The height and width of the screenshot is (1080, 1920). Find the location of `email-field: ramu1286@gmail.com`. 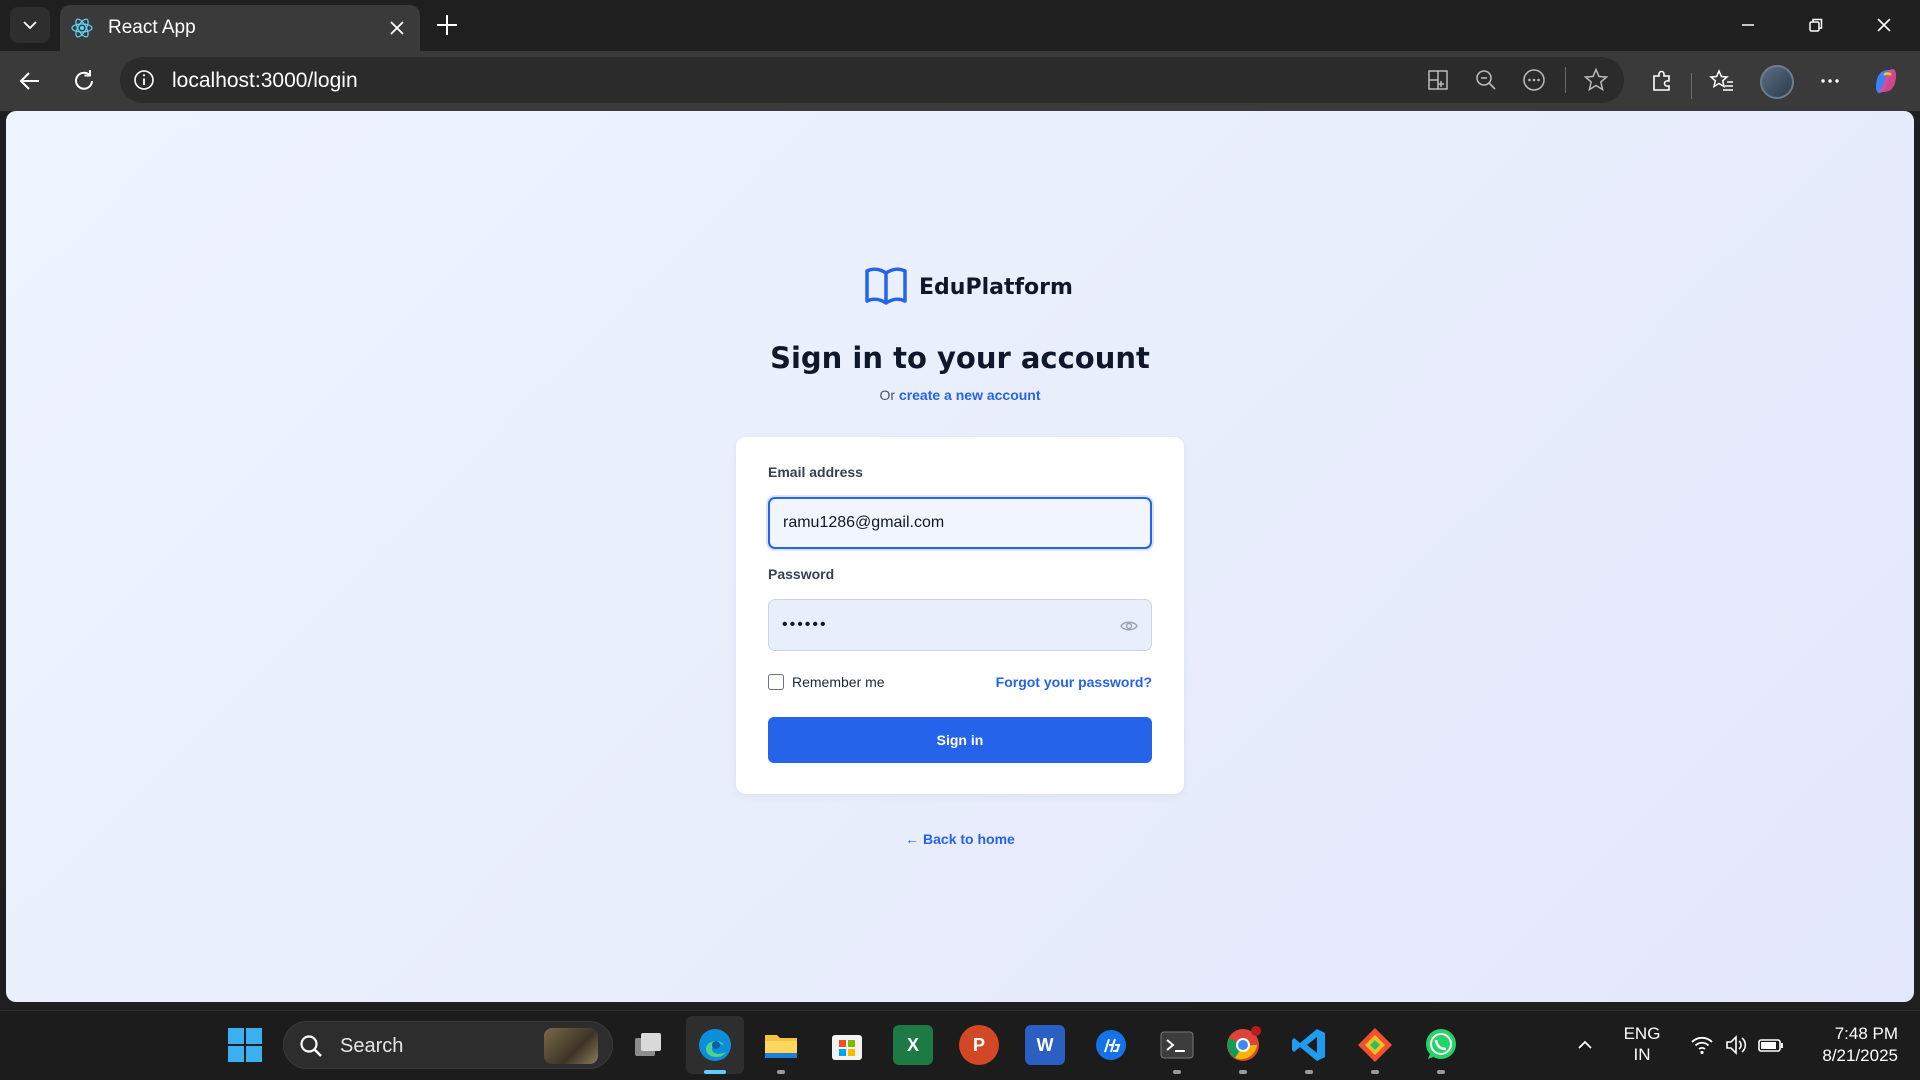

email-field: ramu1286@gmail.com is located at coordinates (960, 523).